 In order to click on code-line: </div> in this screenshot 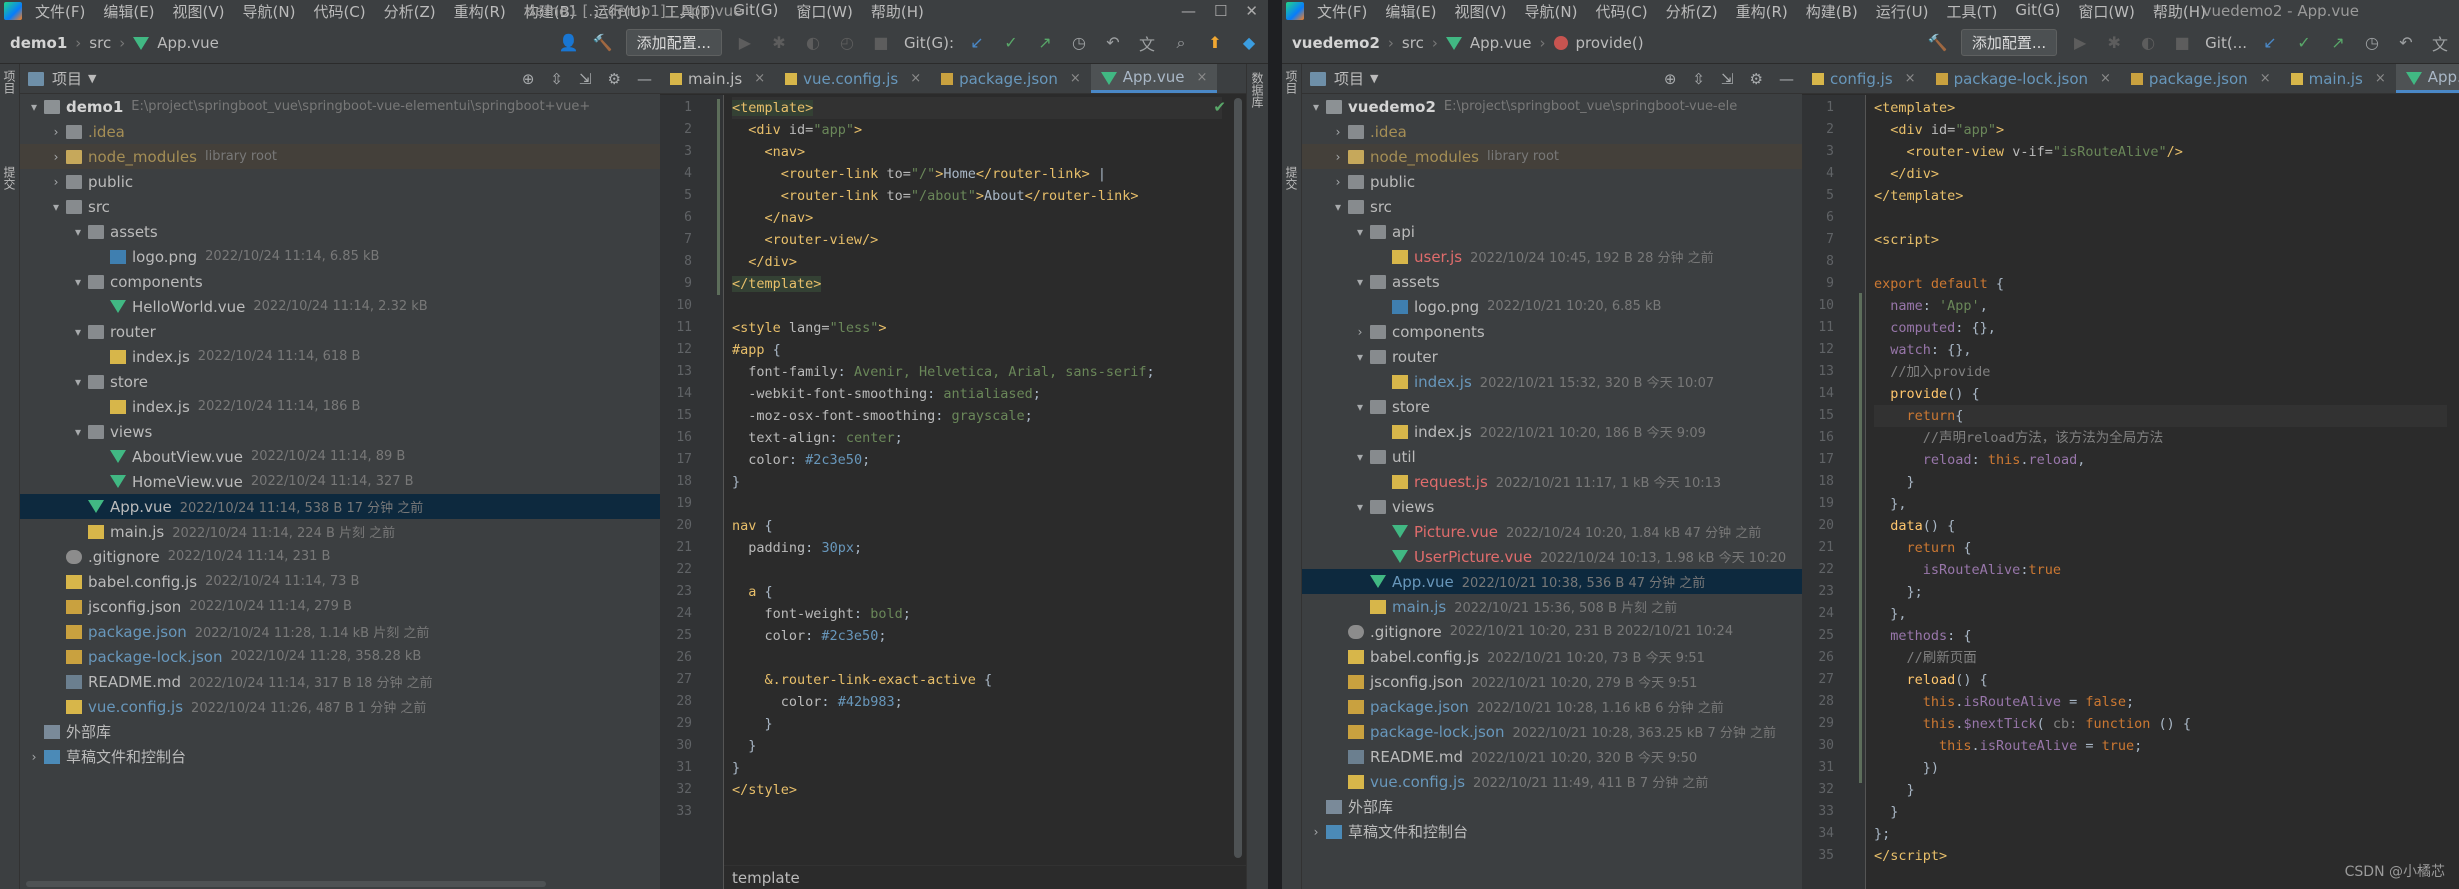, I will do `click(2160, 174)`.